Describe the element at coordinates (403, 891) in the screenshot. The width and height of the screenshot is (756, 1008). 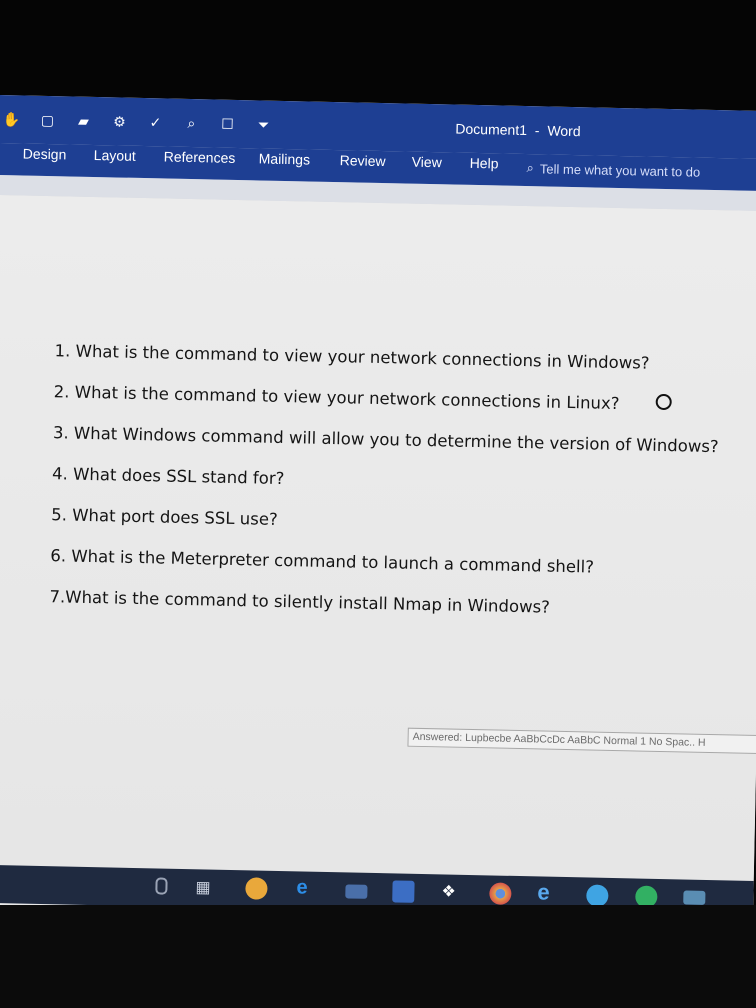
I see `store-icon` at that location.